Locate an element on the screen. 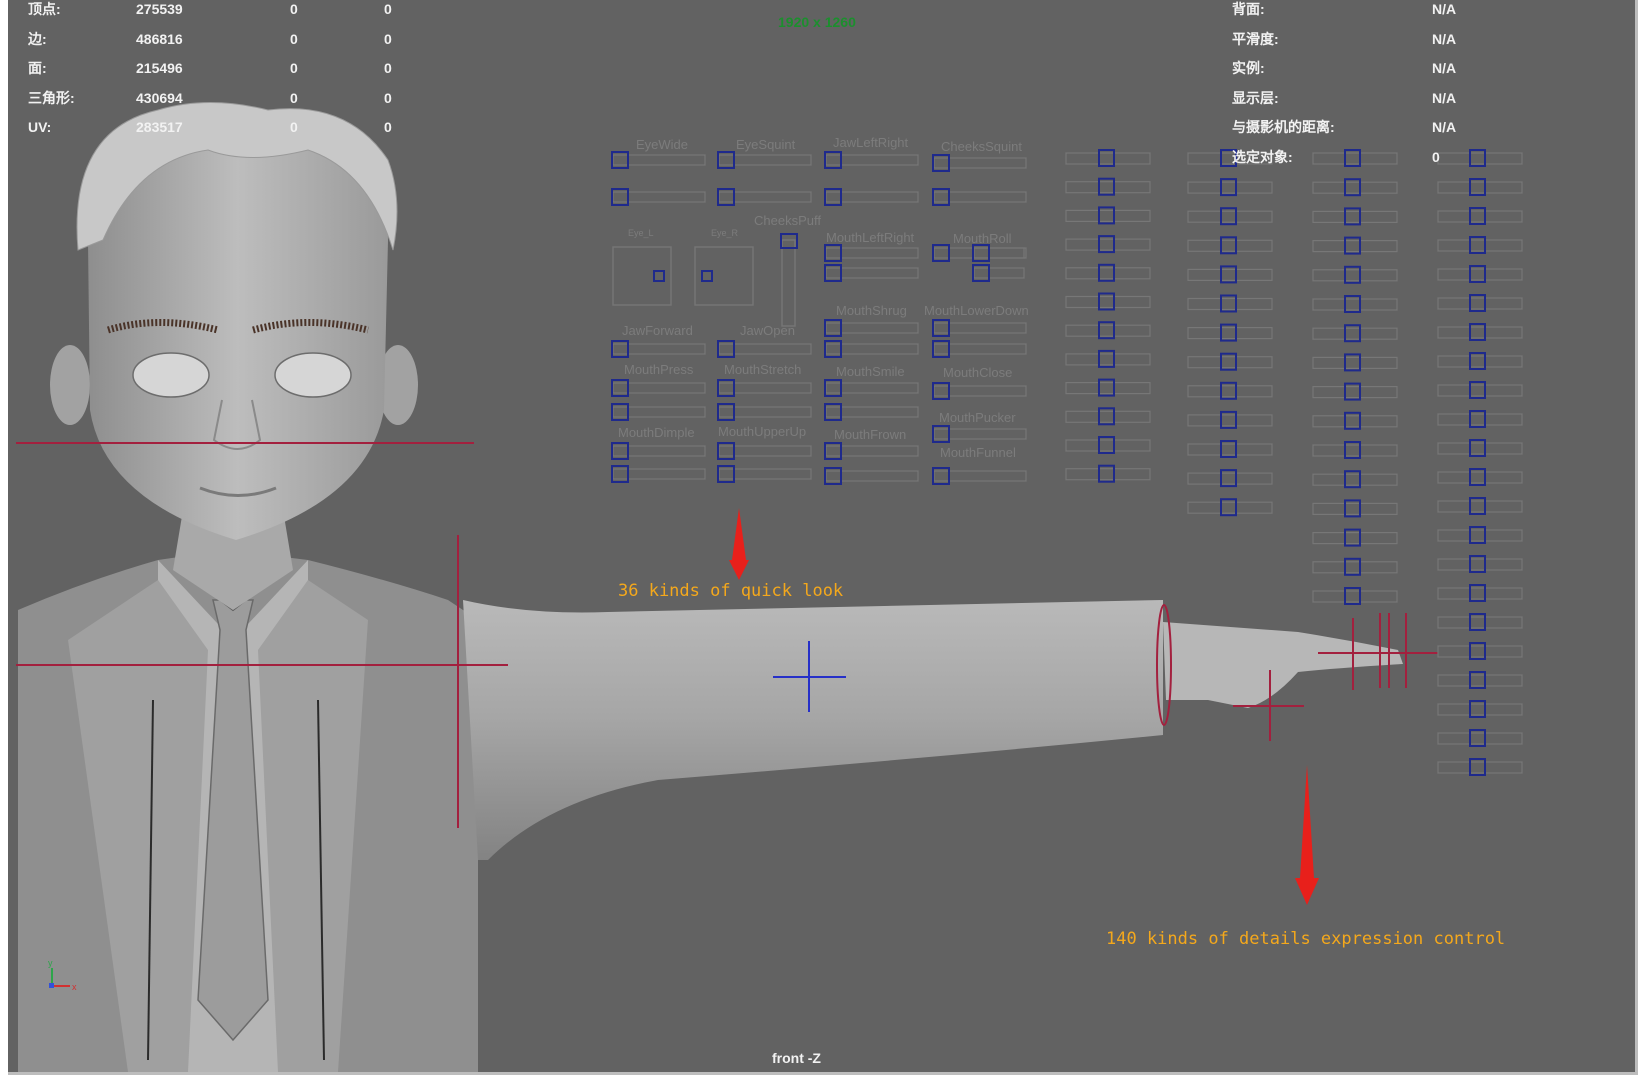 Image resolution: width=1643 pixels, height=1080 pixels. quick-slider-29-handle is located at coordinates (833, 451).